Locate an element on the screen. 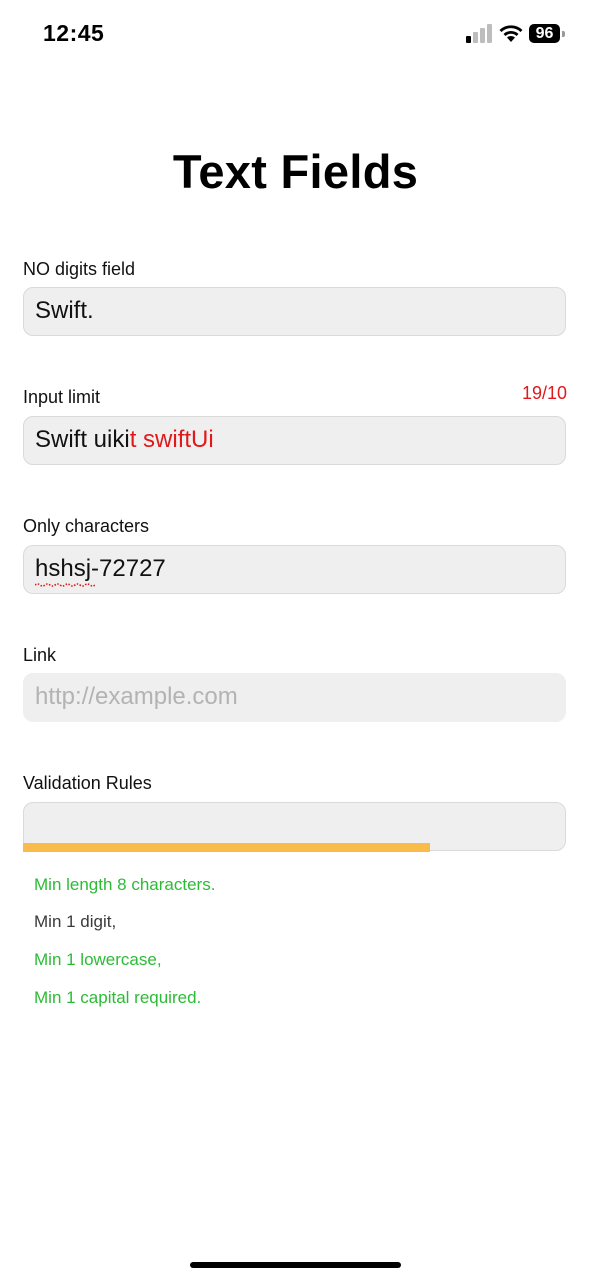 The width and height of the screenshot is (591, 1280). home-indicator is located at coordinates (295, 1265).